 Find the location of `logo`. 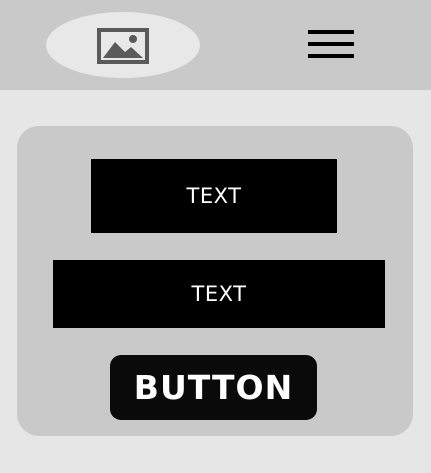

logo is located at coordinates (123, 45).